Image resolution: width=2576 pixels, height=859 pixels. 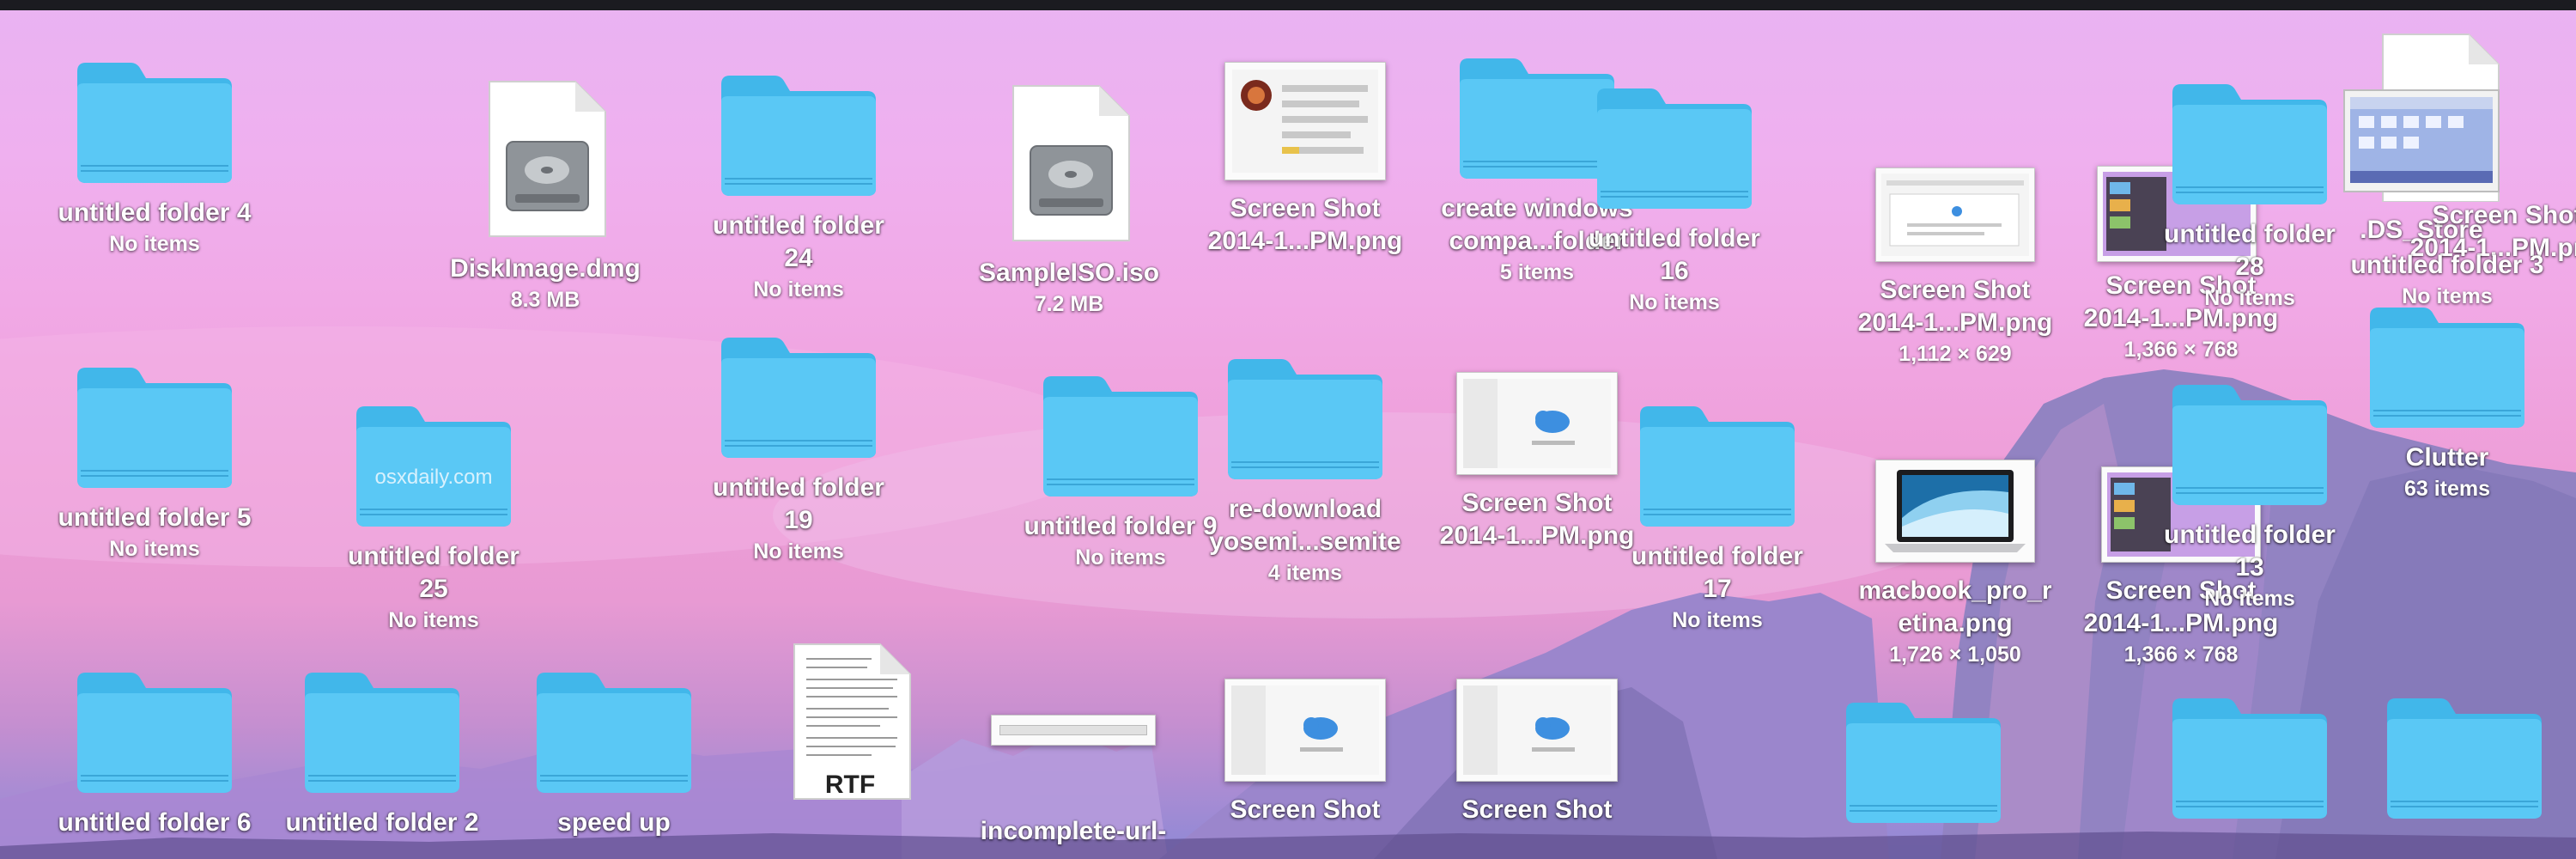 I want to click on icon-label: untitled folder 4, so click(x=155, y=212).